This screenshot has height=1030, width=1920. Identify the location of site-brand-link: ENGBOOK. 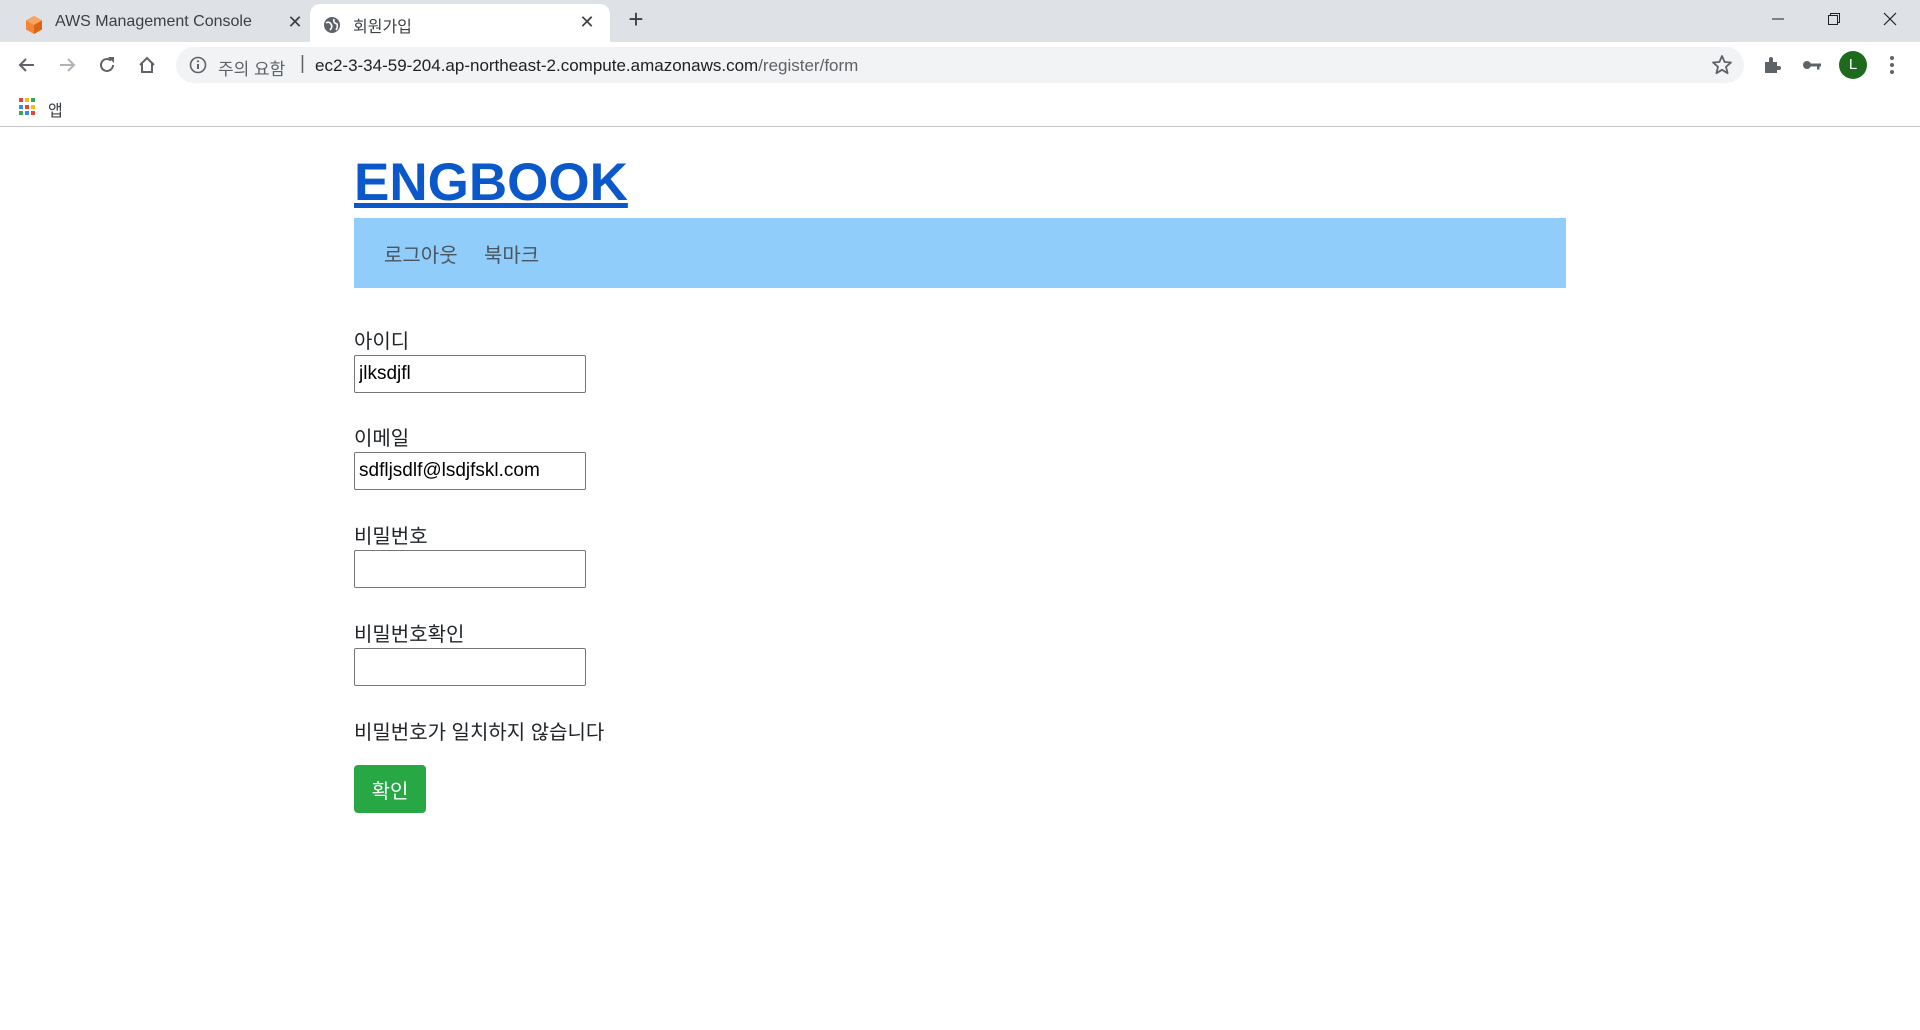
(491, 182).